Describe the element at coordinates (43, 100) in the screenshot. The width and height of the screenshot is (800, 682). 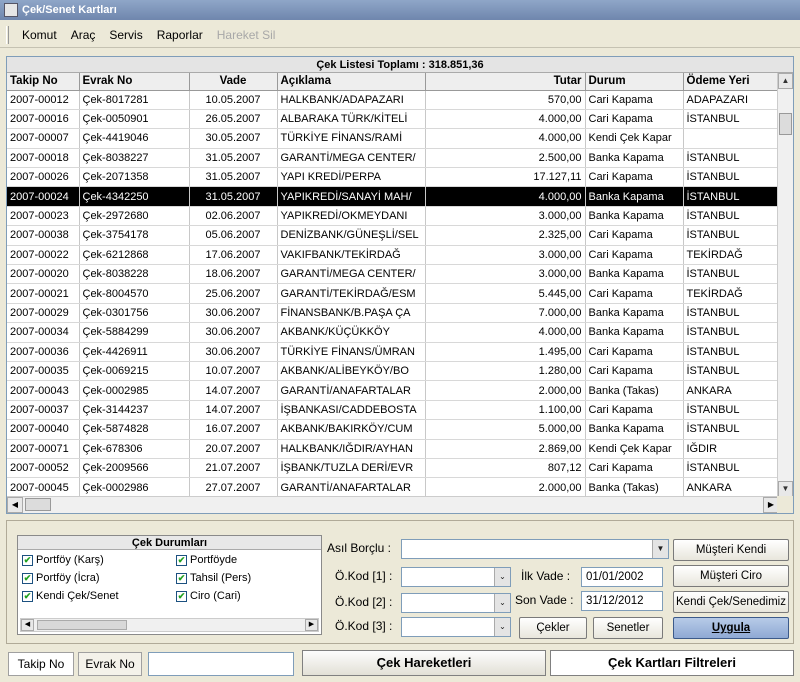
I see `cell-takip-no: 2007-00012` at that location.